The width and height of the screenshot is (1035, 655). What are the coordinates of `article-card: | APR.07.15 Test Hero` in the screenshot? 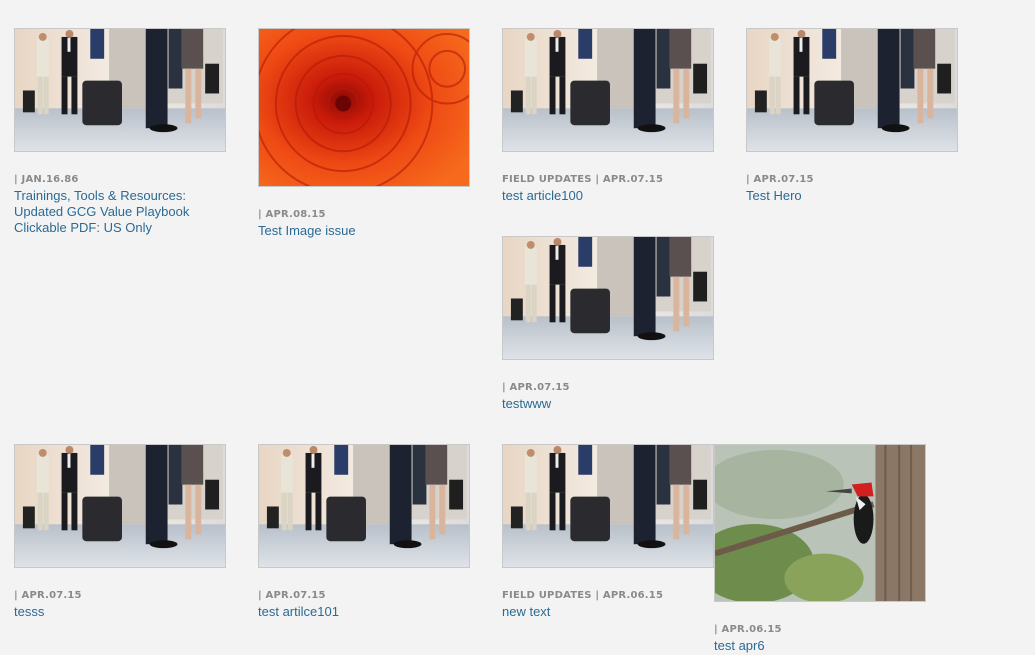 It's located at (852, 116).